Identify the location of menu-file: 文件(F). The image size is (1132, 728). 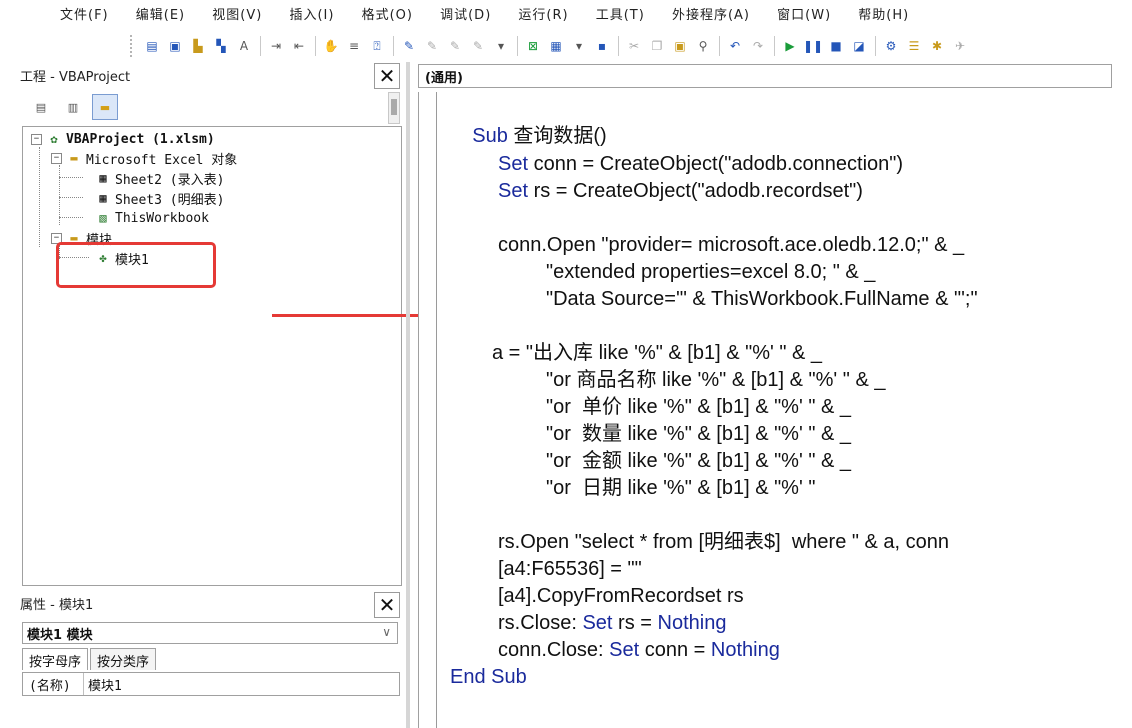
(84, 15).